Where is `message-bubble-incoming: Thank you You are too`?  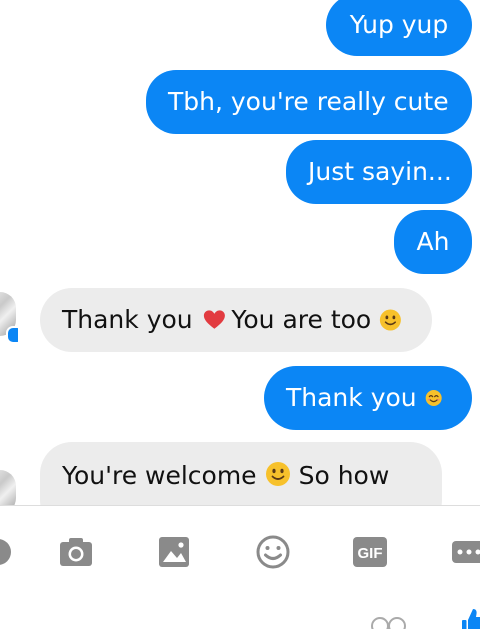
message-bubble-incoming: Thank you You are too is located at coordinates (236, 320).